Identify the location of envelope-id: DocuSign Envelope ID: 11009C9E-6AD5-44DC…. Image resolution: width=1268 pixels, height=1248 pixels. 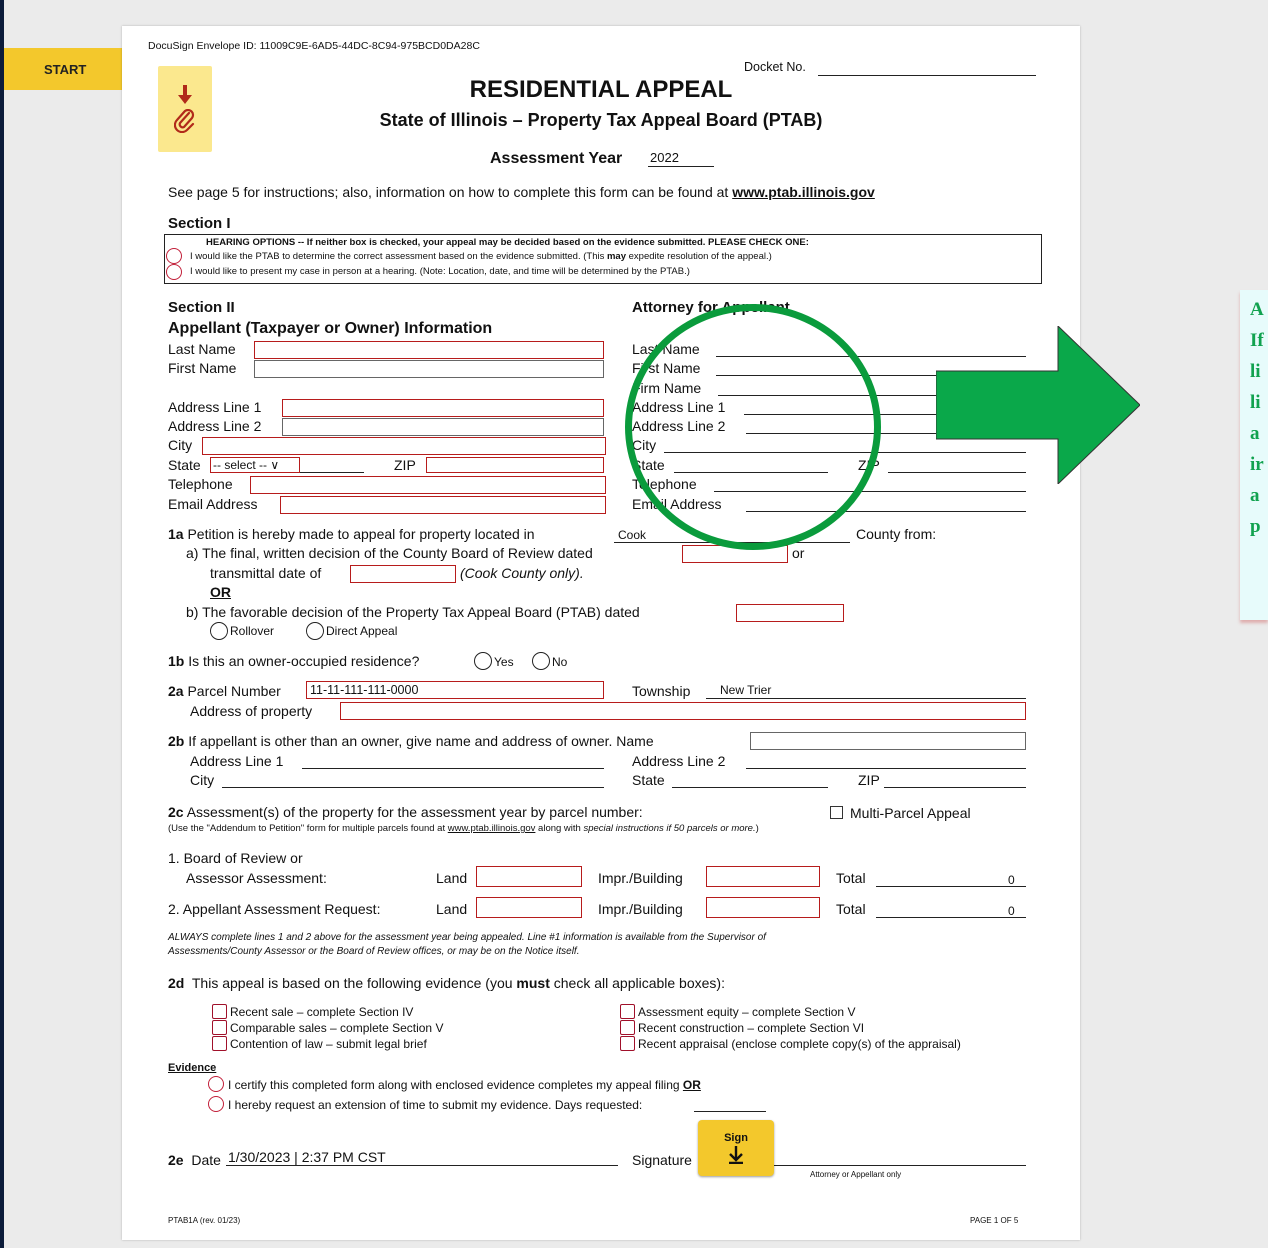
(314, 46).